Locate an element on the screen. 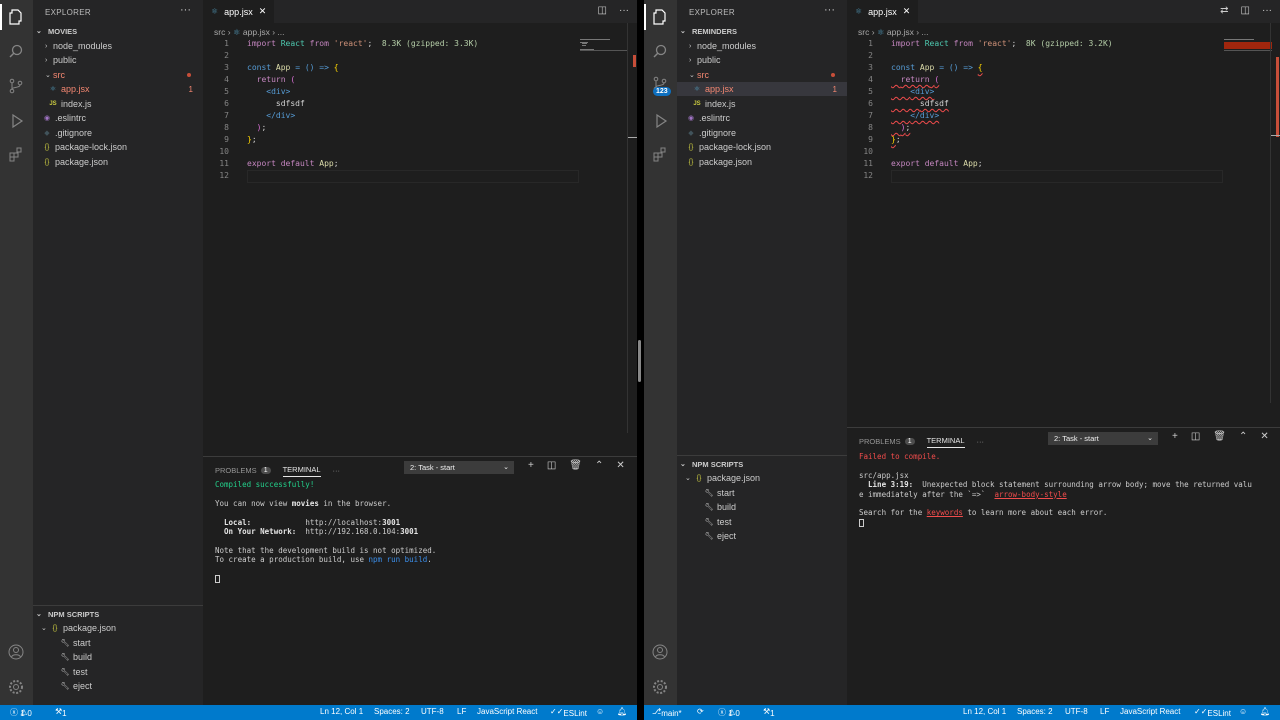 The width and height of the screenshot is (1280, 720). tab-terminal: TERMINAL is located at coordinates (945, 441).